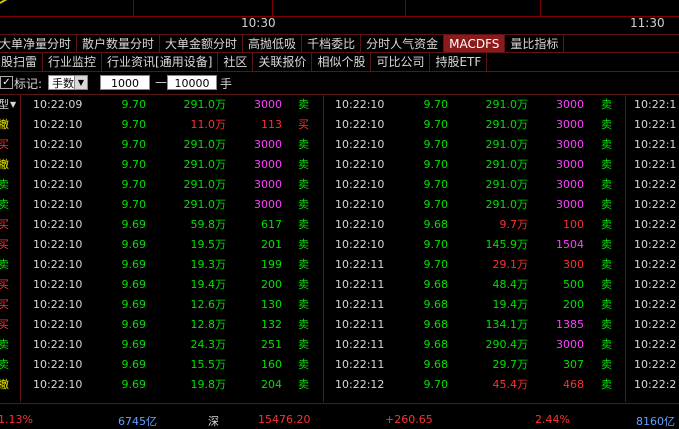 This screenshot has height=429, width=679. I want to click on tab-5: 分时人气资金, so click(403, 44).